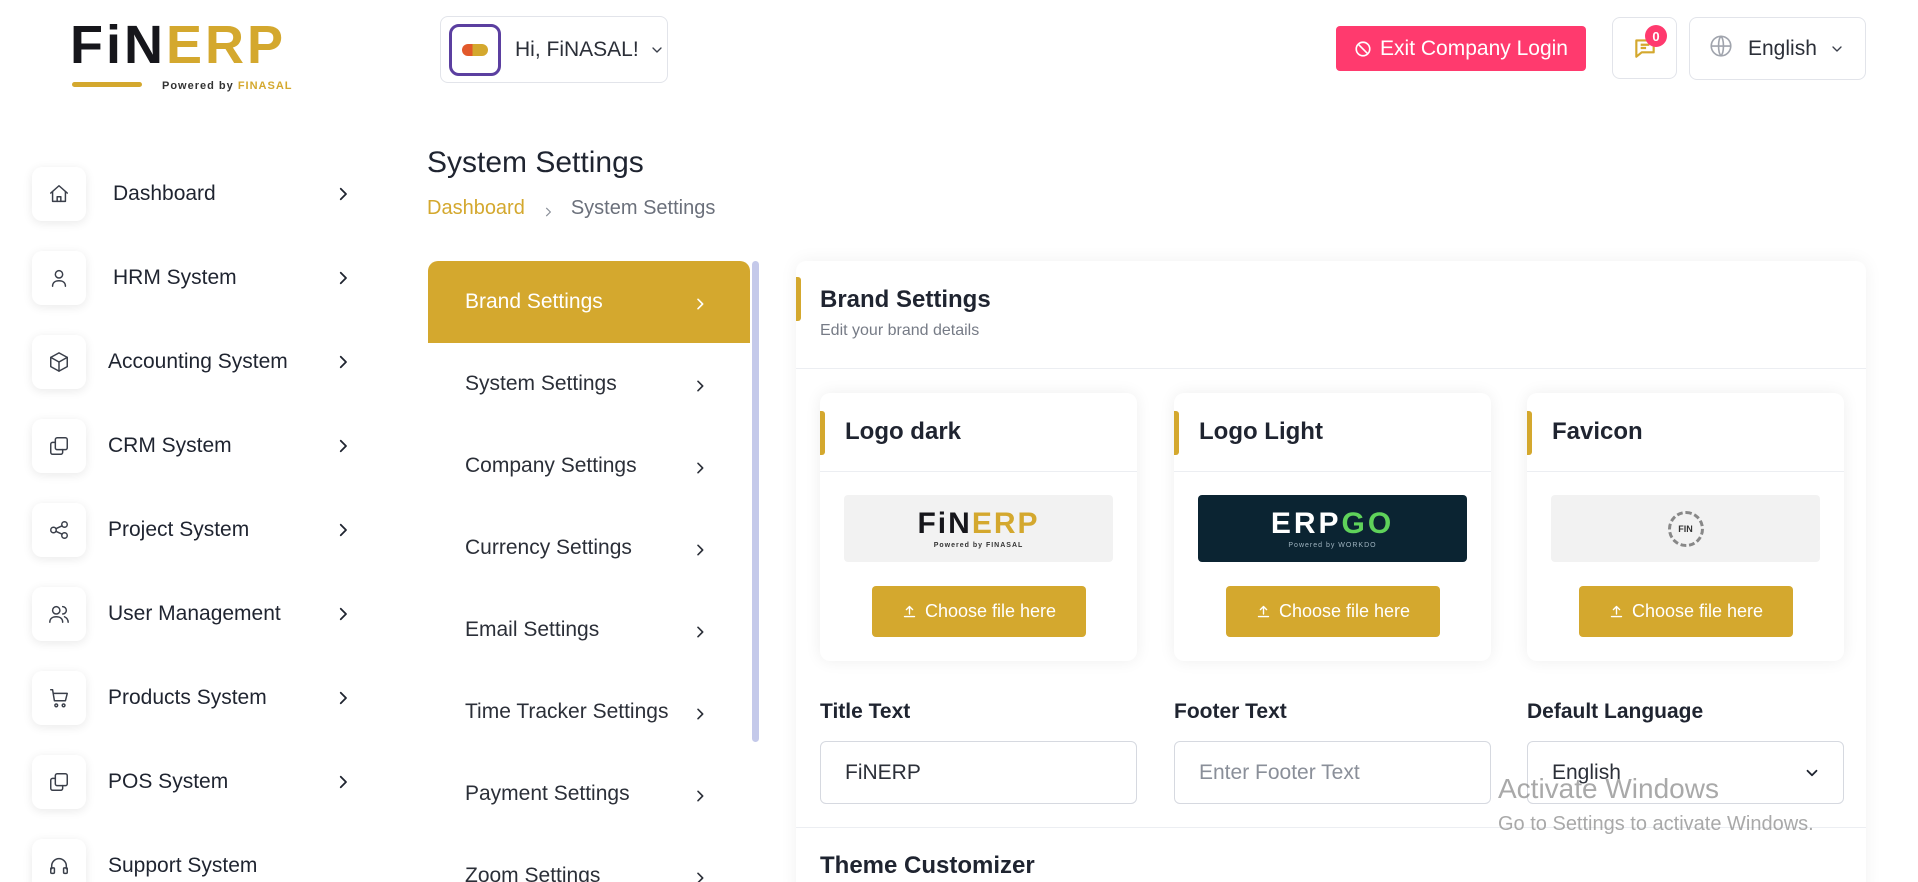 This screenshot has height=882, width=1918. I want to click on default-language-select: English, so click(1685, 772).